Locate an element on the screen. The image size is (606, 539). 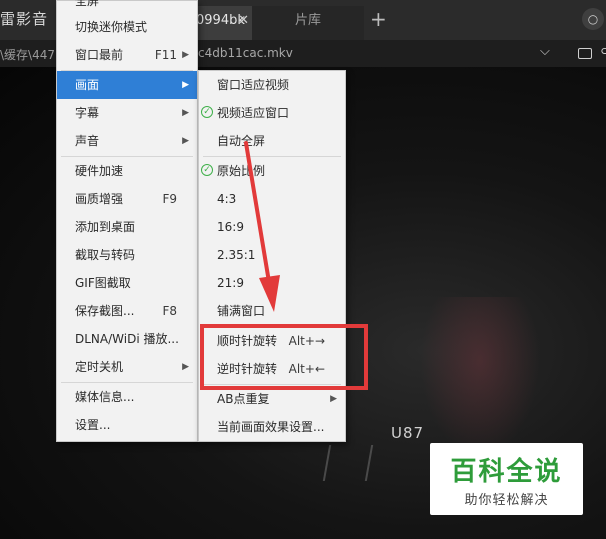
menu-item-auto-fullscreen: 自动全屏 is located at coordinates (272, 141).